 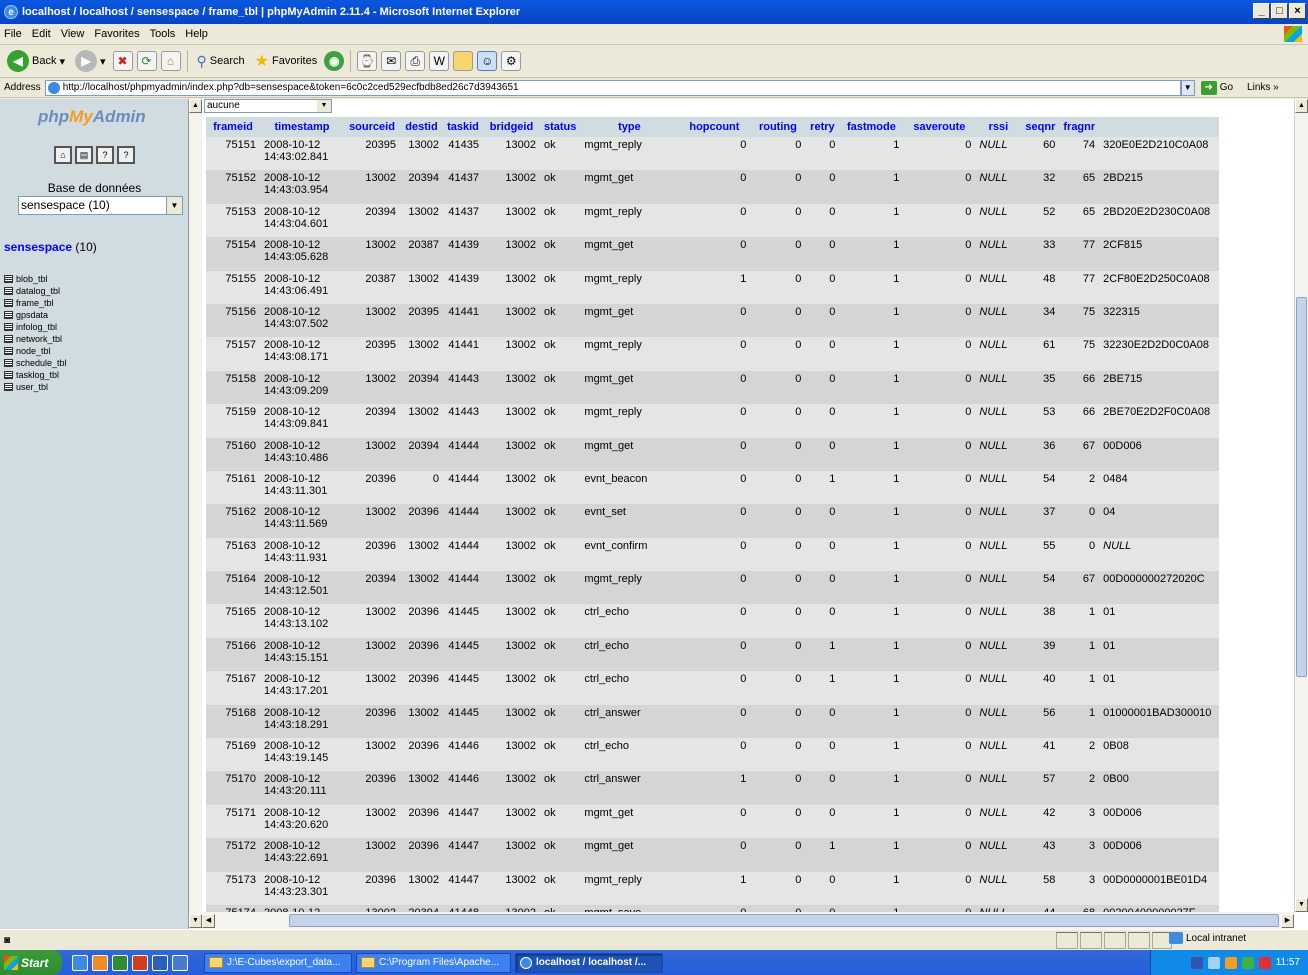 What do you see at coordinates (415, 61) in the screenshot?
I see `print-icon: ⎙` at bounding box center [415, 61].